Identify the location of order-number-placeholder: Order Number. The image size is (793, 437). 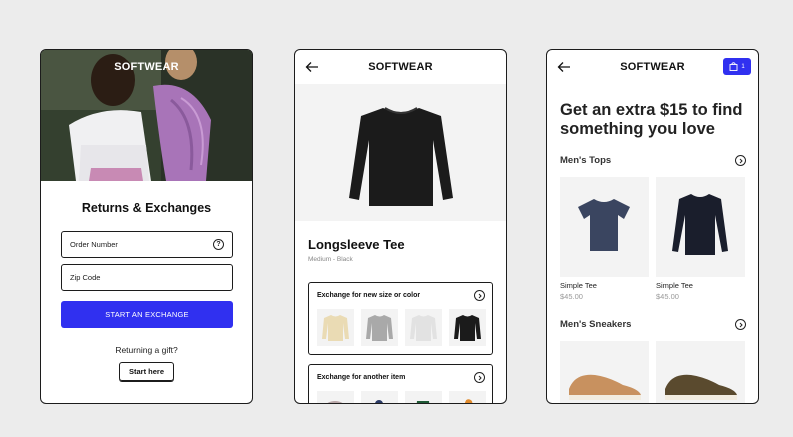
(94, 244).